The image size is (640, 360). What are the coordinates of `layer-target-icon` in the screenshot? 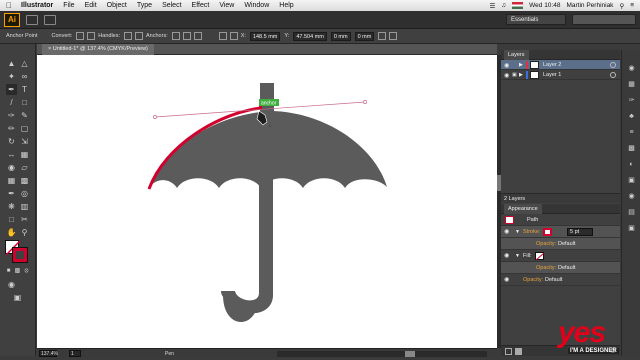 It's located at (613, 65).